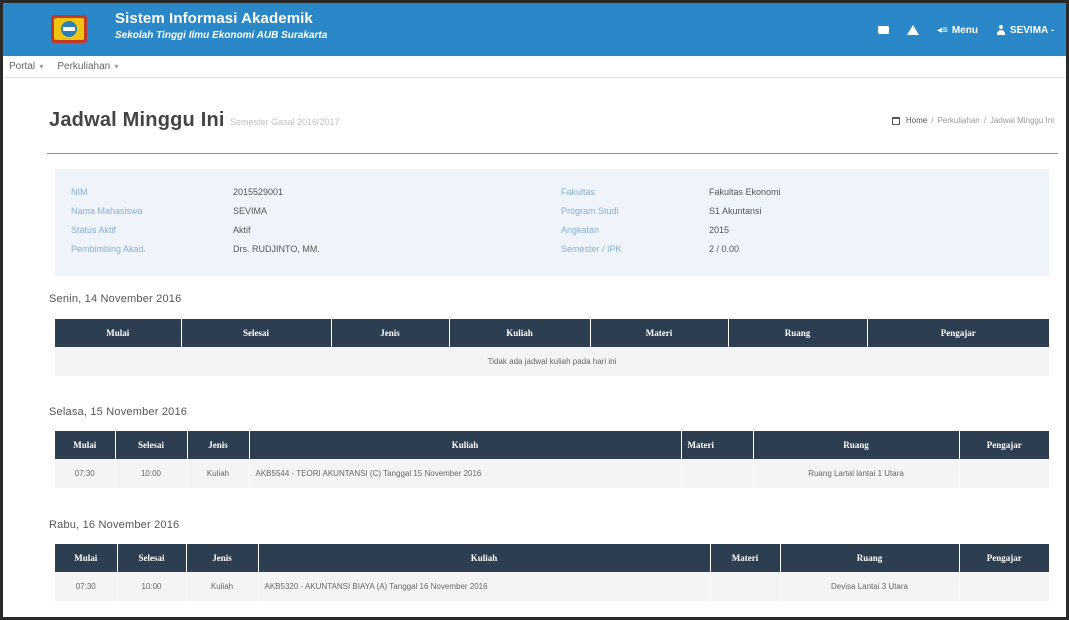 This screenshot has width=1069, height=620. What do you see at coordinates (552, 153) in the screenshot?
I see `header-divider` at bounding box center [552, 153].